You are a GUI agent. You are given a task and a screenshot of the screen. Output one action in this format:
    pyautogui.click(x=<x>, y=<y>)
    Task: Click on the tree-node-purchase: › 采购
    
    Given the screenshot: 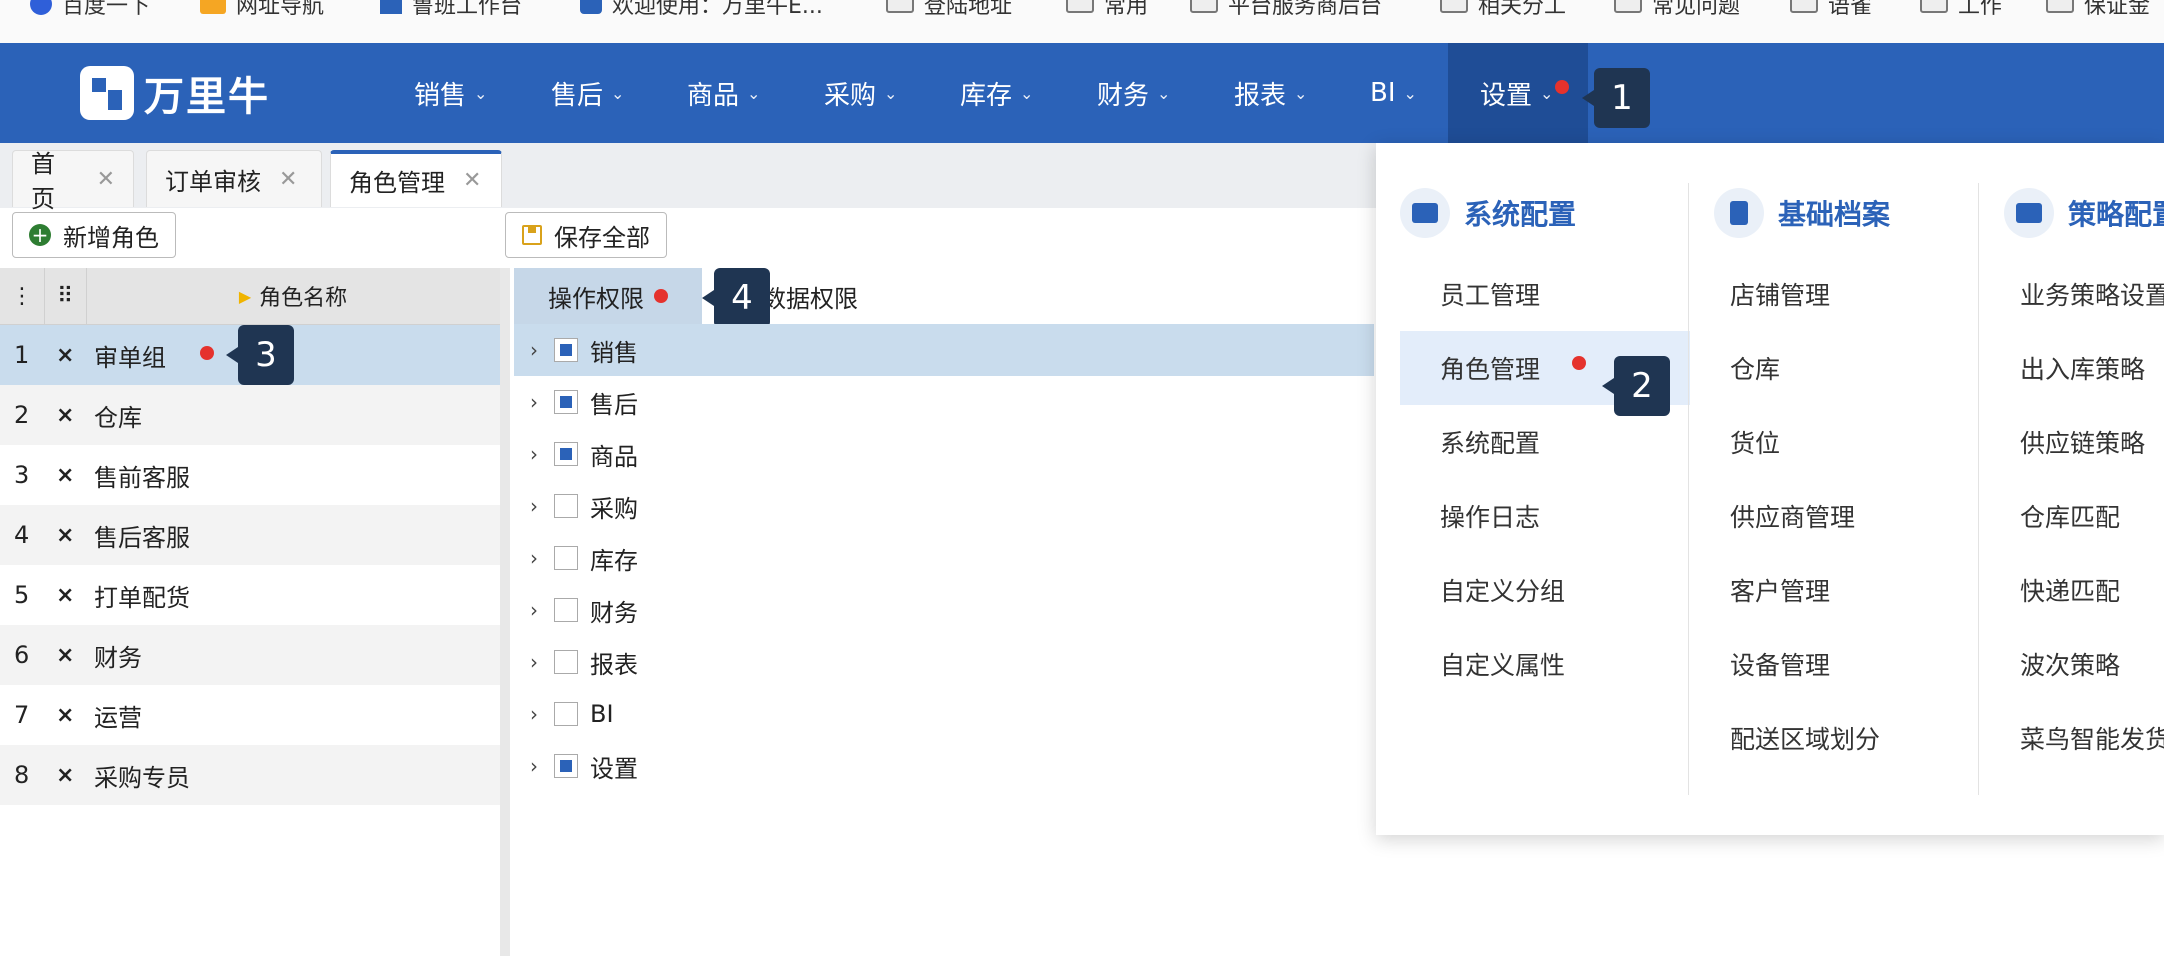 What is the action you would take?
    pyautogui.click(x=944, y=506)
    